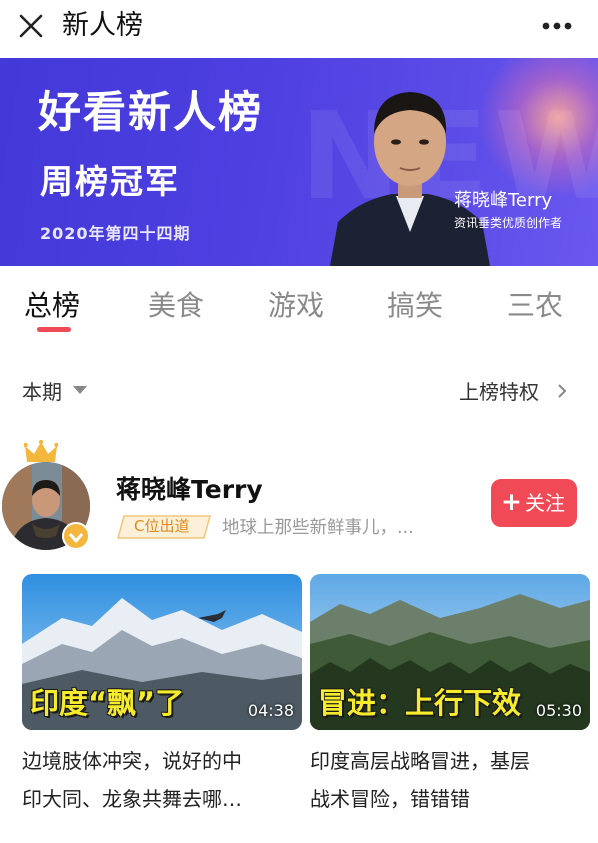 The width and height of the screenshot is (598, 843). What do you see at coordinates (296, 306) in the screenshot?
I see `tab-games: 游戏` at bounding box center [296, 306].